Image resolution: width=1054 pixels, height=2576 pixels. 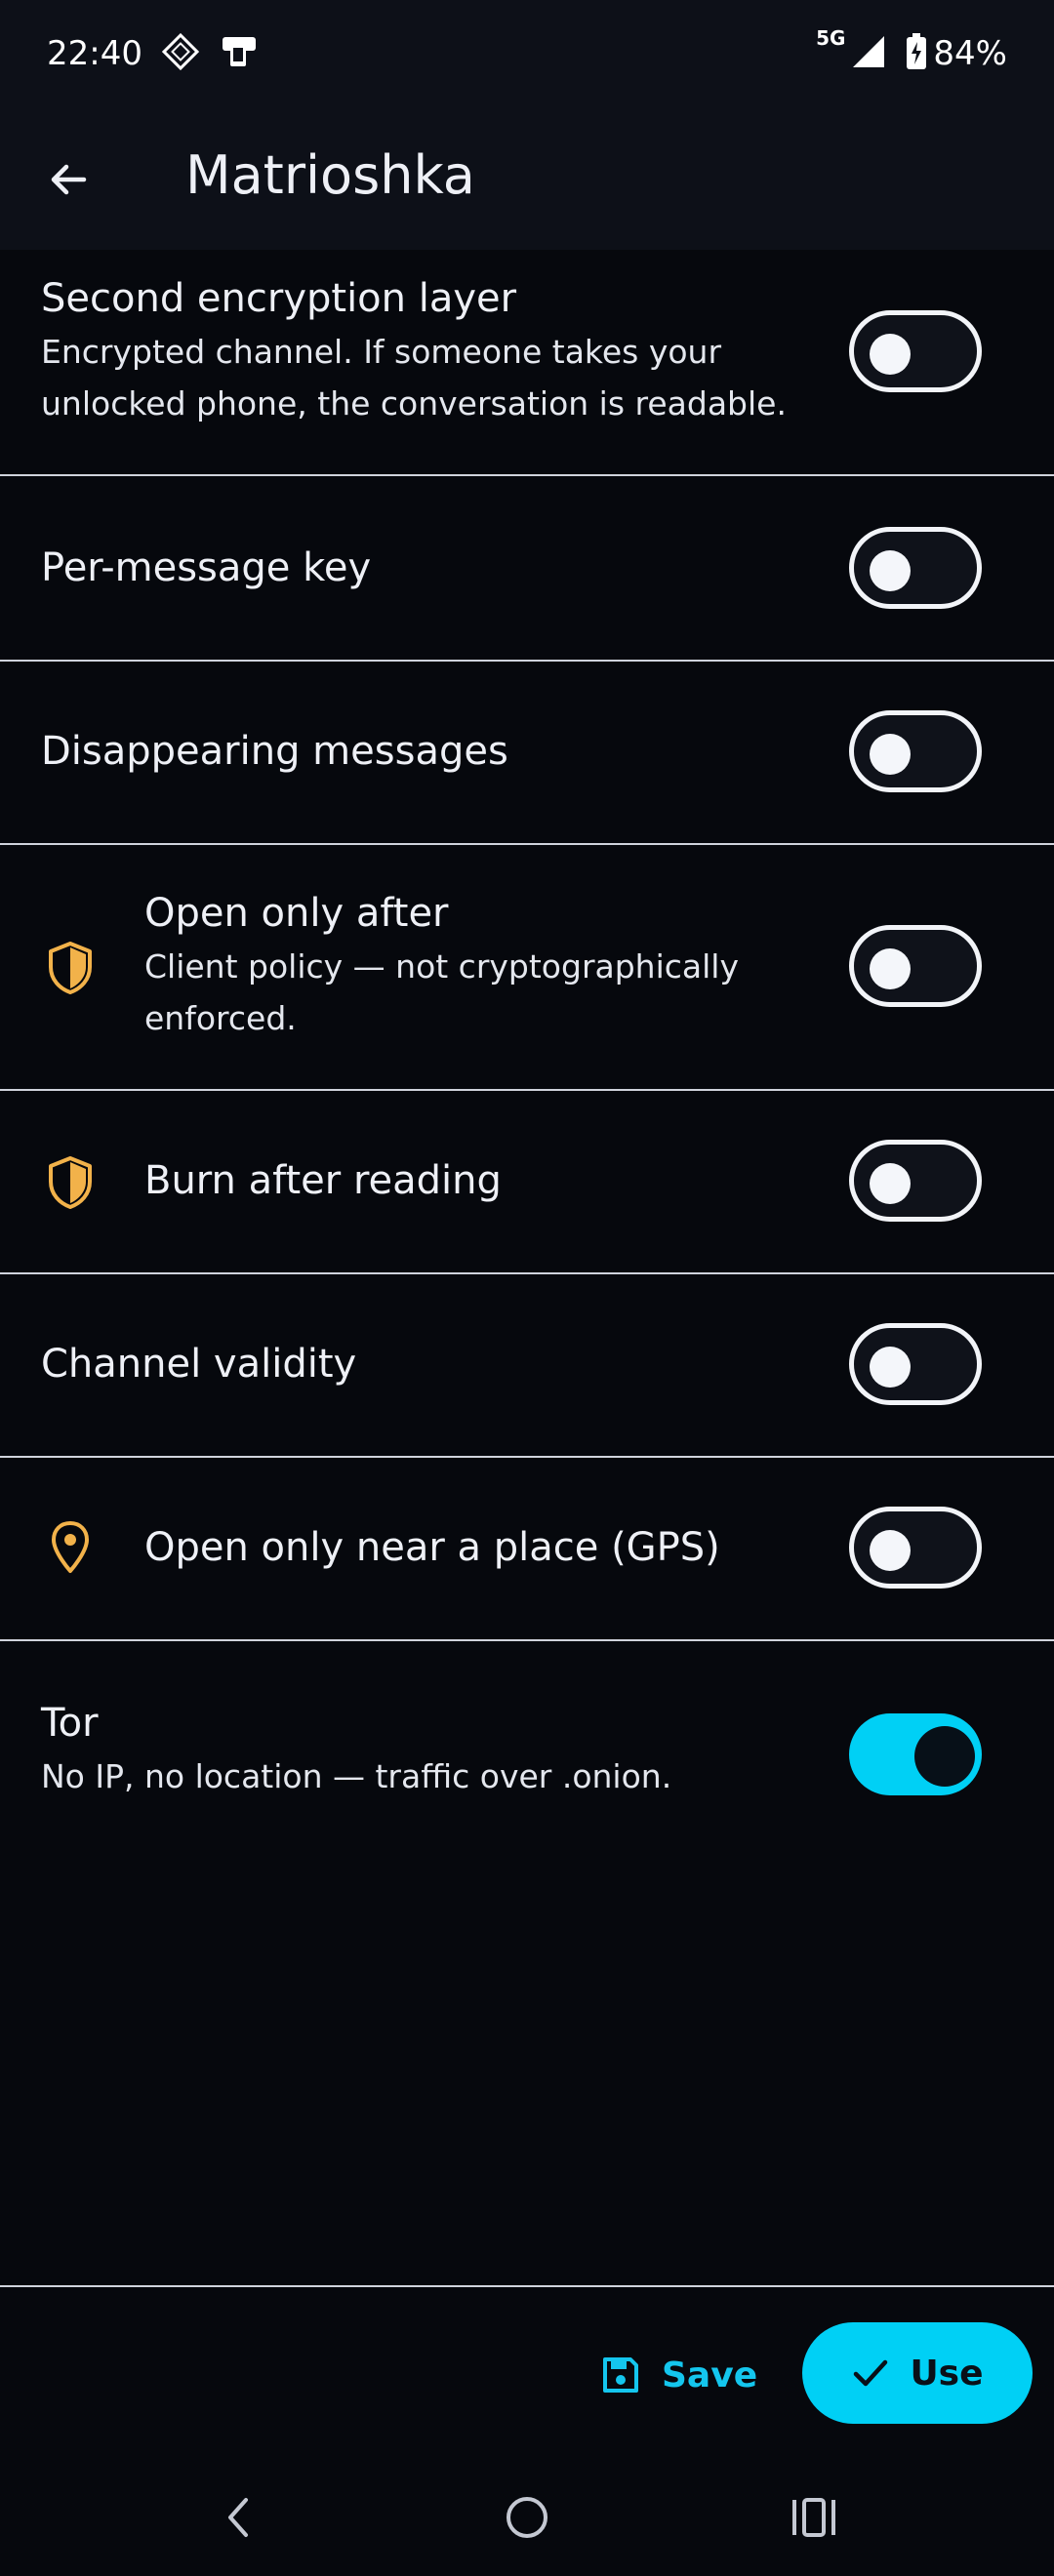 I want to click on setting-text: Channel validity, so click(x=450, y=1364).